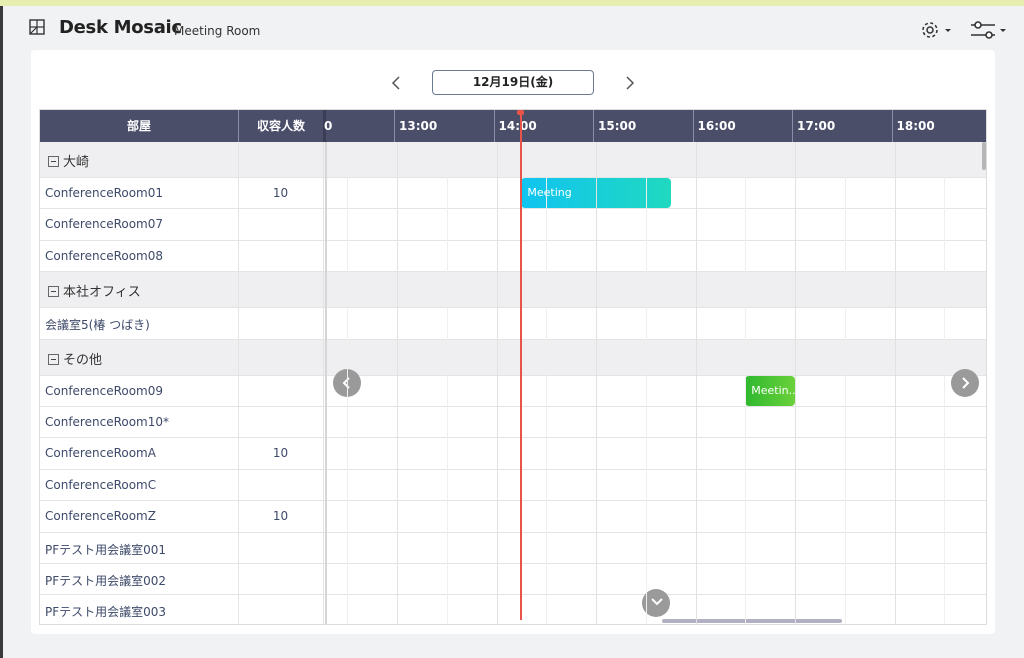 Image resolution: width=1024 pixels, height=658 pixels. I want to click on timeline-header: 0 13:00 14:00 15:00 16:00 17:00 18:00, so click(655, 126).